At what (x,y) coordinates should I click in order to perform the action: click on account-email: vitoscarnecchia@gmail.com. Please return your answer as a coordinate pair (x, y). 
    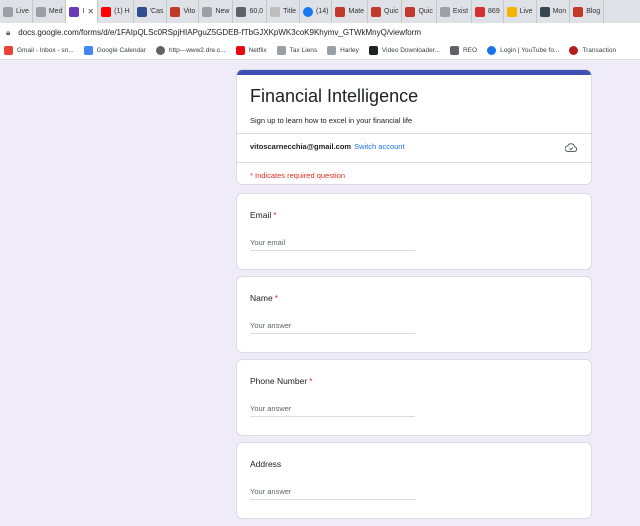
    Looking at the image, I should click on (301, 146).